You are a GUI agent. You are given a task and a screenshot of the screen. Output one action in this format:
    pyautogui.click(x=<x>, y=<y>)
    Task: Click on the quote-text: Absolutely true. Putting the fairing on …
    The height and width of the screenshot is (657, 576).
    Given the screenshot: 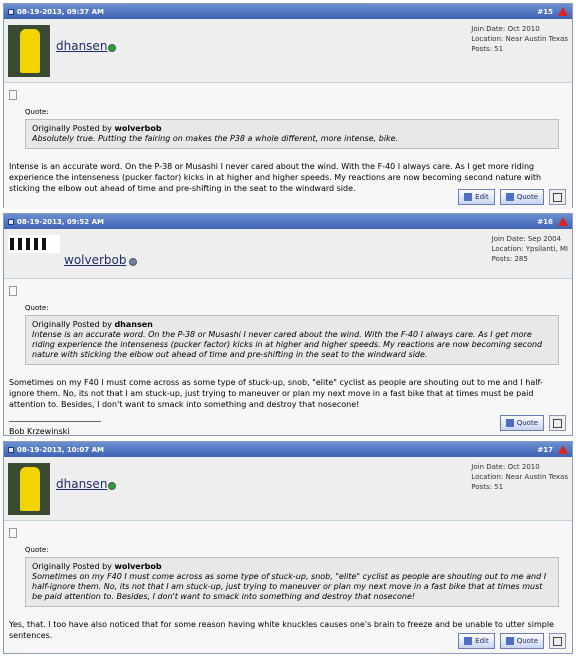 What is the action you would take?
    pyautogui.click(x=215, y=138)
    